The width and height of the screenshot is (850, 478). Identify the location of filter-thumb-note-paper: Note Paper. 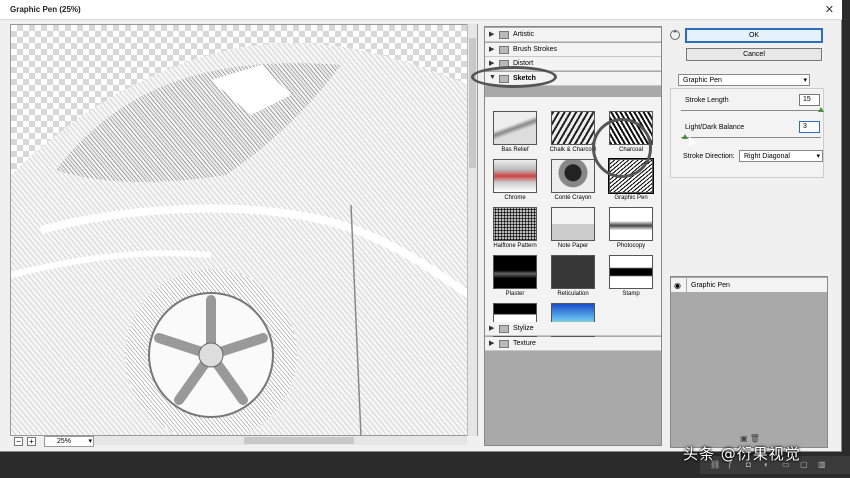
(573, 230).